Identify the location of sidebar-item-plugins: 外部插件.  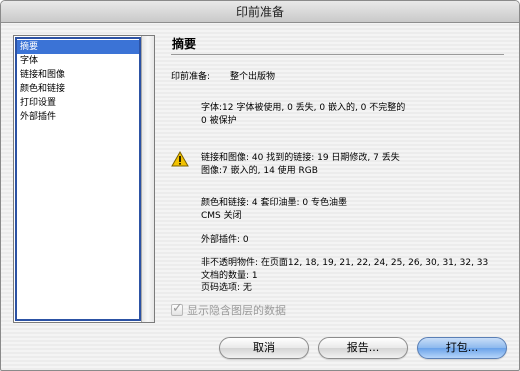
(78, 117).